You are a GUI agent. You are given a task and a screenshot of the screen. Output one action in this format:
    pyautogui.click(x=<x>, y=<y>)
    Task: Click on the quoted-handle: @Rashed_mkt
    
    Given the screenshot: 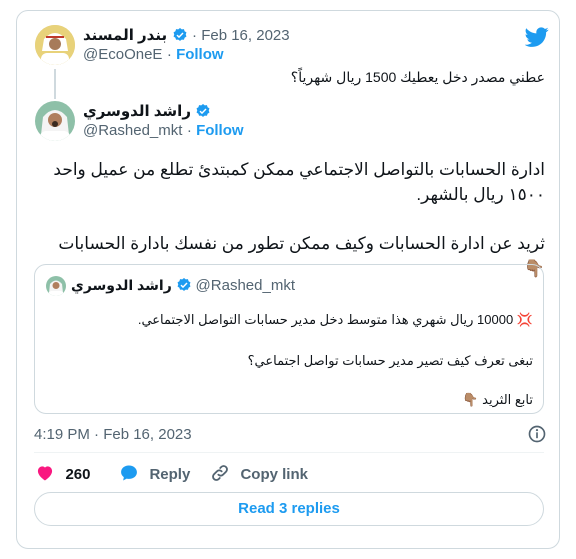 What is the action you would take?
    pyautogui.click(x=245, y=285)
    